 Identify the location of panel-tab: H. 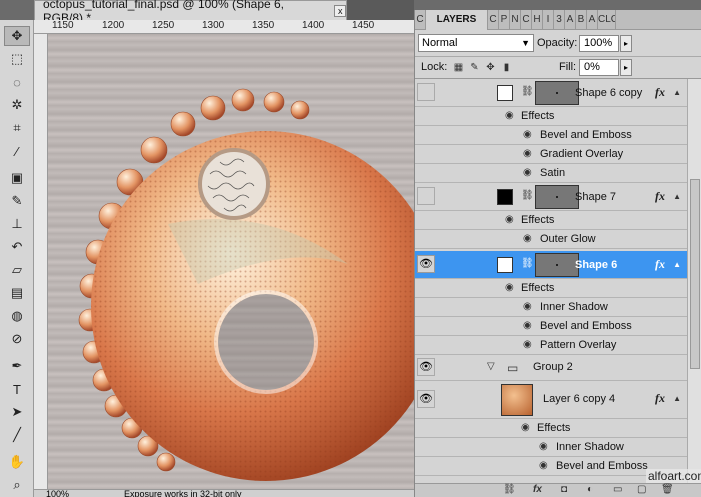
(537, 20).